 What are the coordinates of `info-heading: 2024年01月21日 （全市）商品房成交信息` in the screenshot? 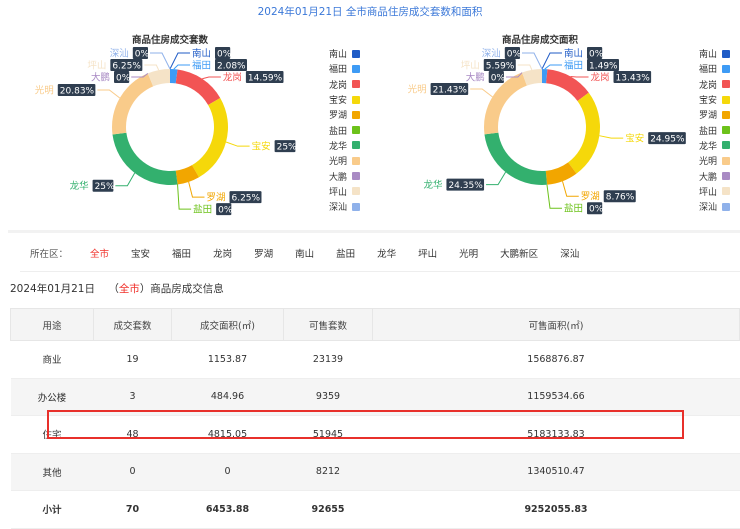 It's located at (117, 288).